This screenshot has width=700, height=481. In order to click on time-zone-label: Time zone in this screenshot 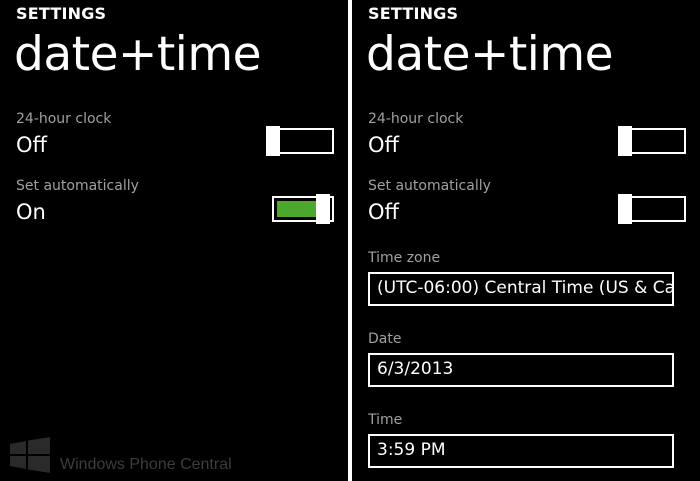, I will do `click(404, 258)`.